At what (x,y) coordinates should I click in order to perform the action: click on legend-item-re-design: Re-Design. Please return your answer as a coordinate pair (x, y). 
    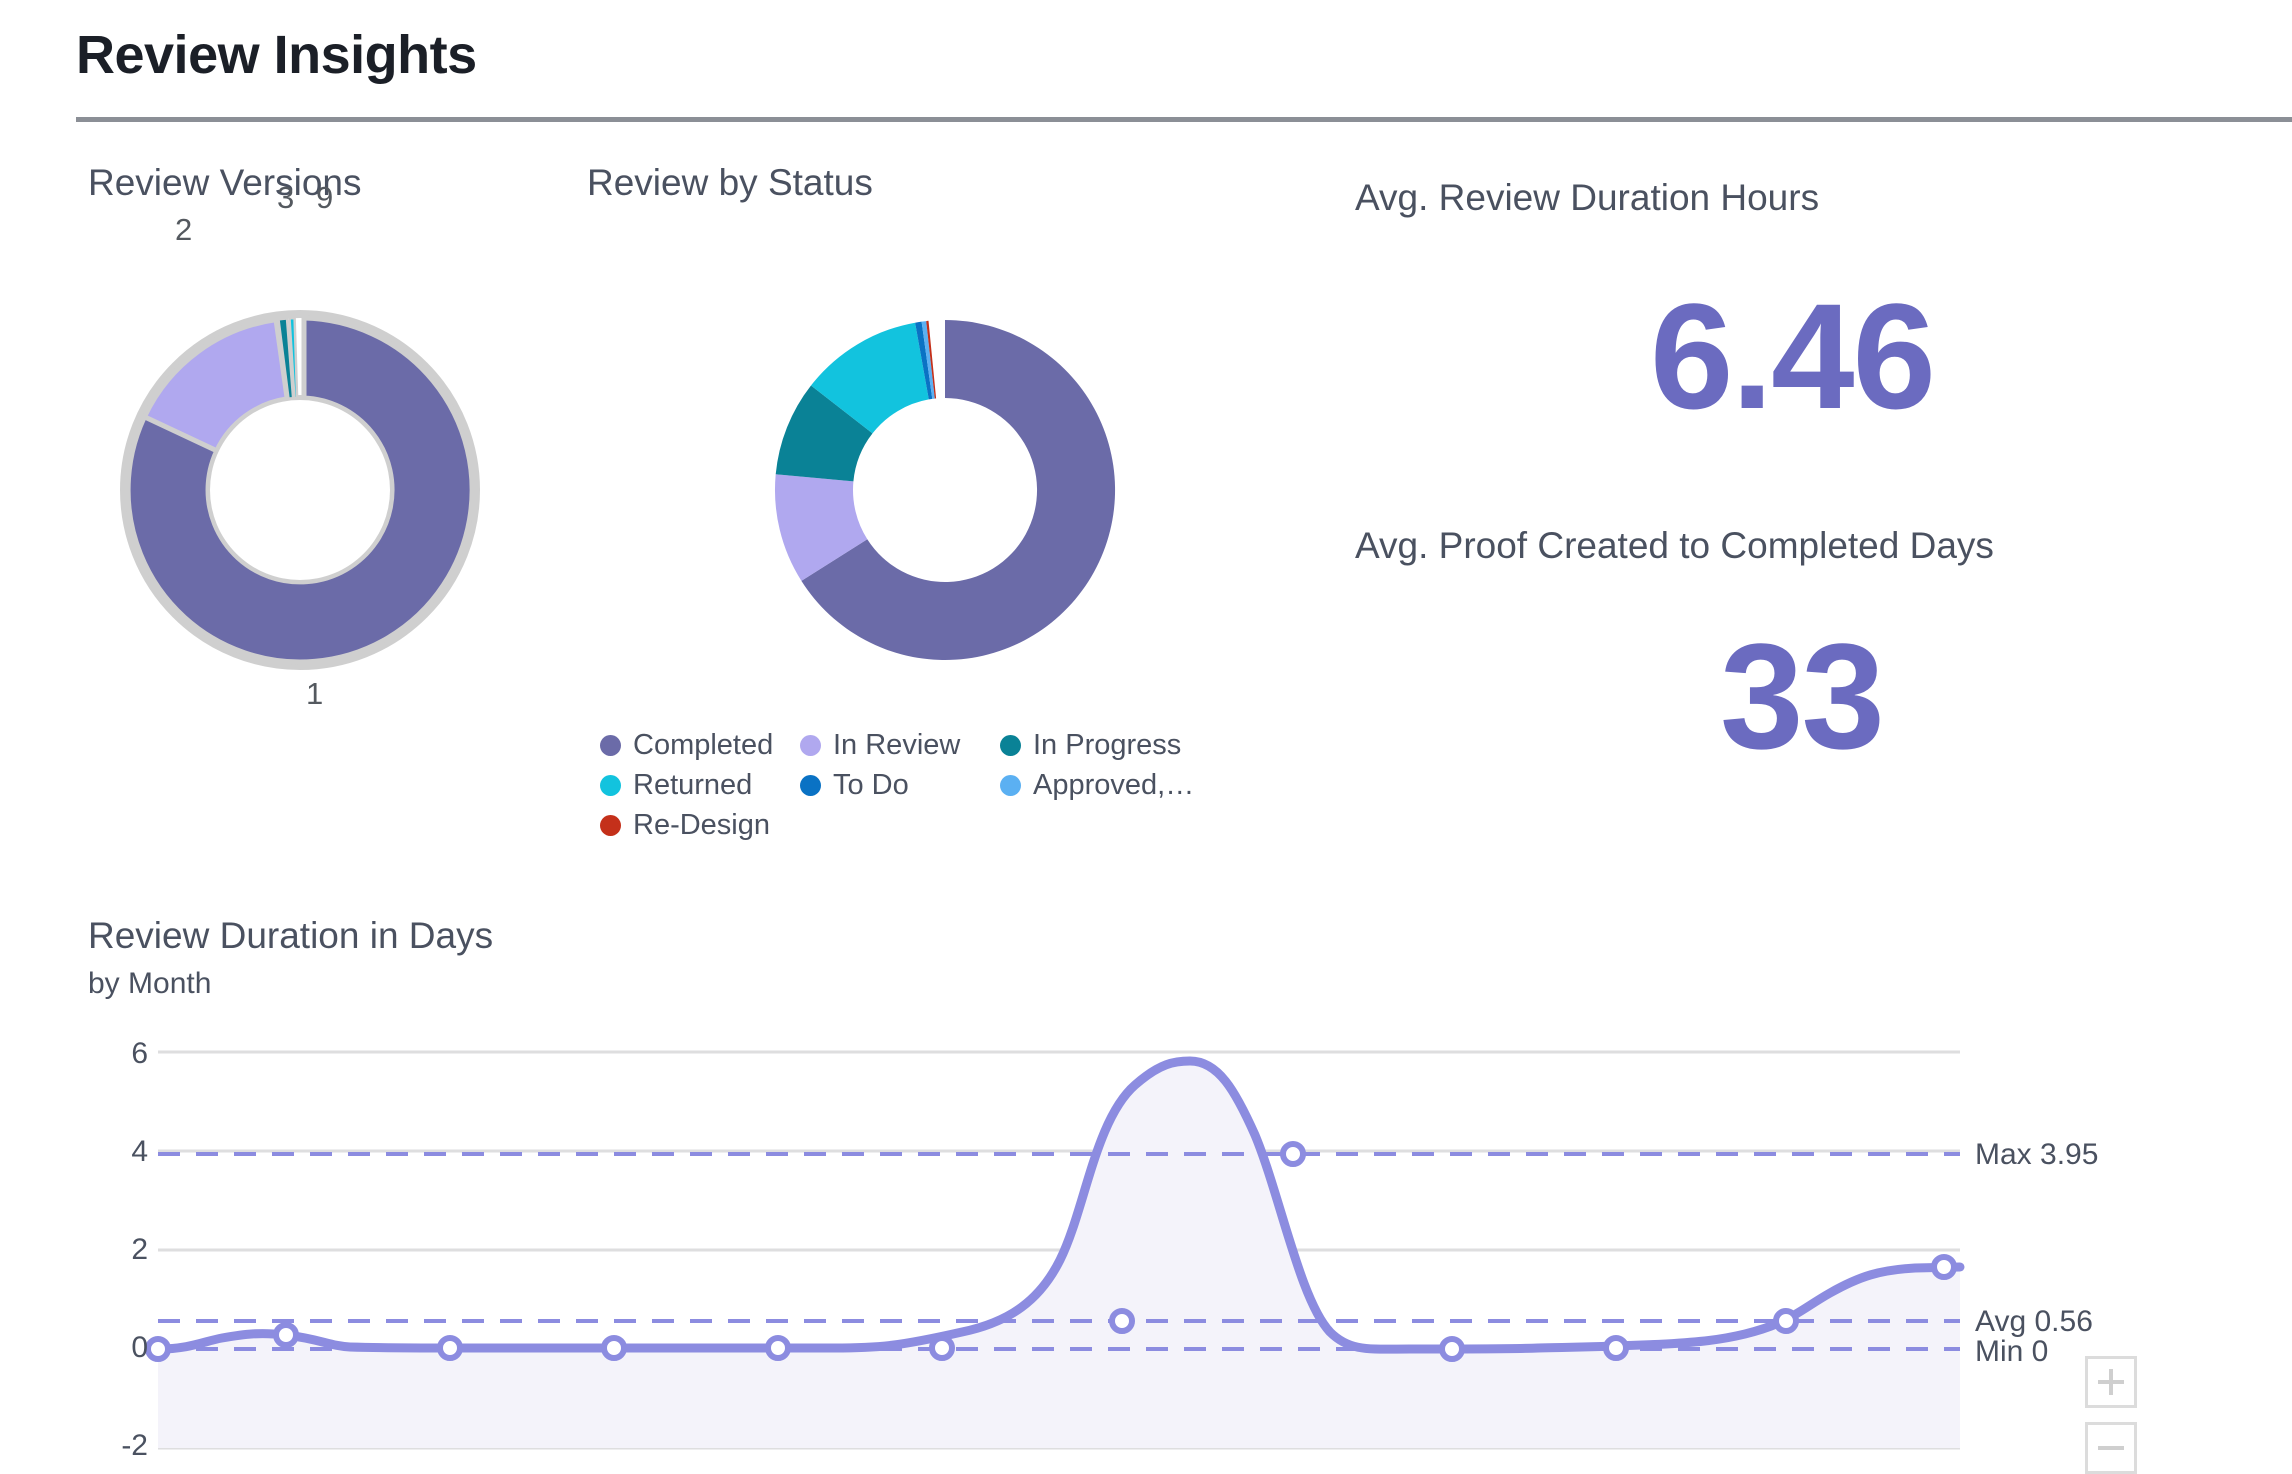
    Looking at the image, I should click on (700, 825).